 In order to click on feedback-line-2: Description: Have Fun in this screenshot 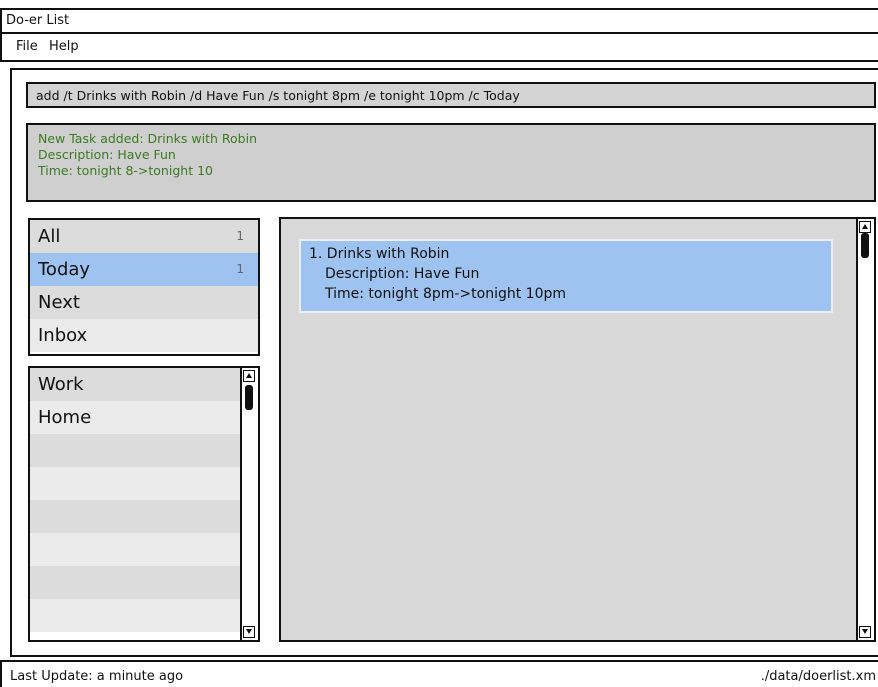, I will do `click(107, 154)`.